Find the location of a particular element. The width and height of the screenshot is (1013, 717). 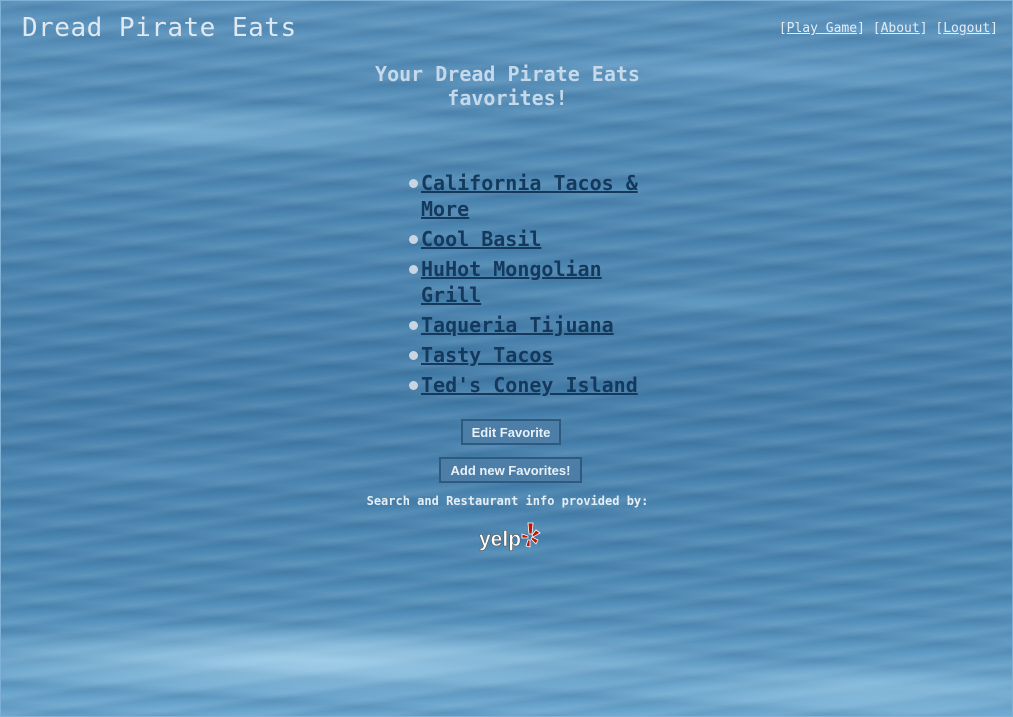

favorite-link: HuHot Mongolian Grill is located at coordinates (511, 282).